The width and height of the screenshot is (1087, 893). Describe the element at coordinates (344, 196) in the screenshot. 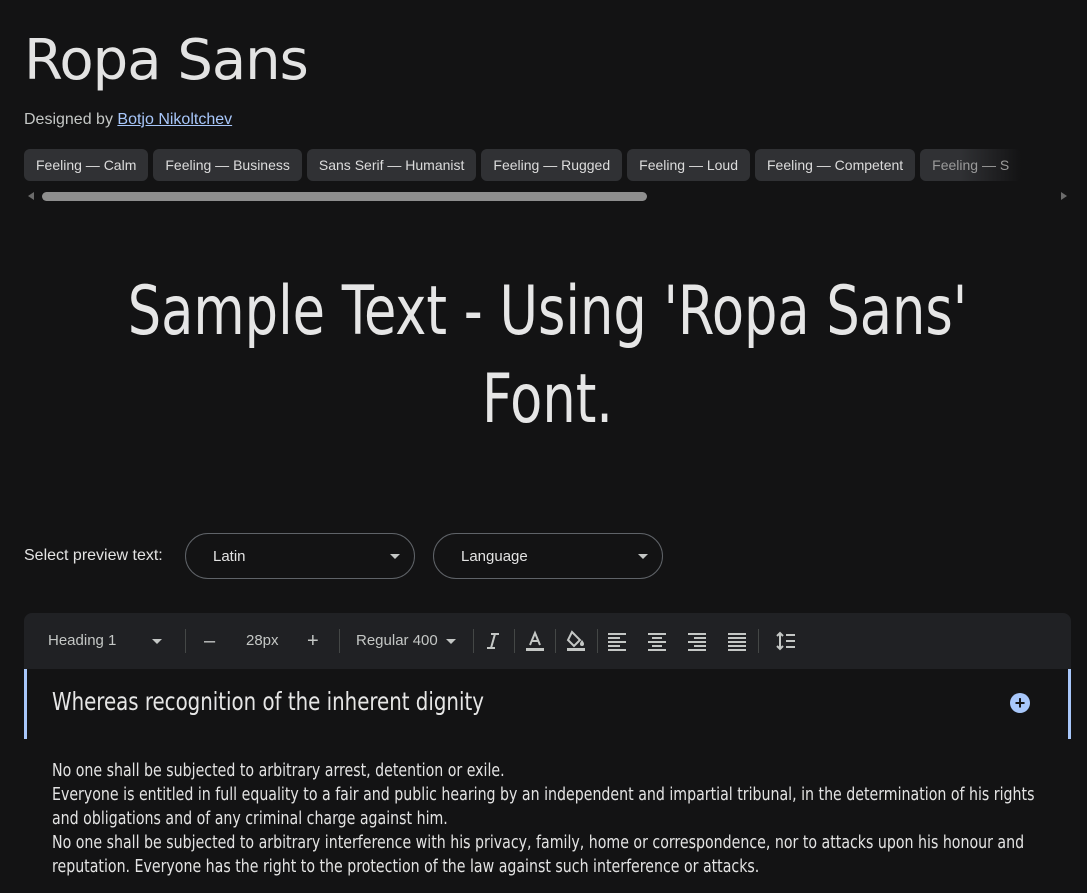

I see `scrollbar-thumb` at that location.